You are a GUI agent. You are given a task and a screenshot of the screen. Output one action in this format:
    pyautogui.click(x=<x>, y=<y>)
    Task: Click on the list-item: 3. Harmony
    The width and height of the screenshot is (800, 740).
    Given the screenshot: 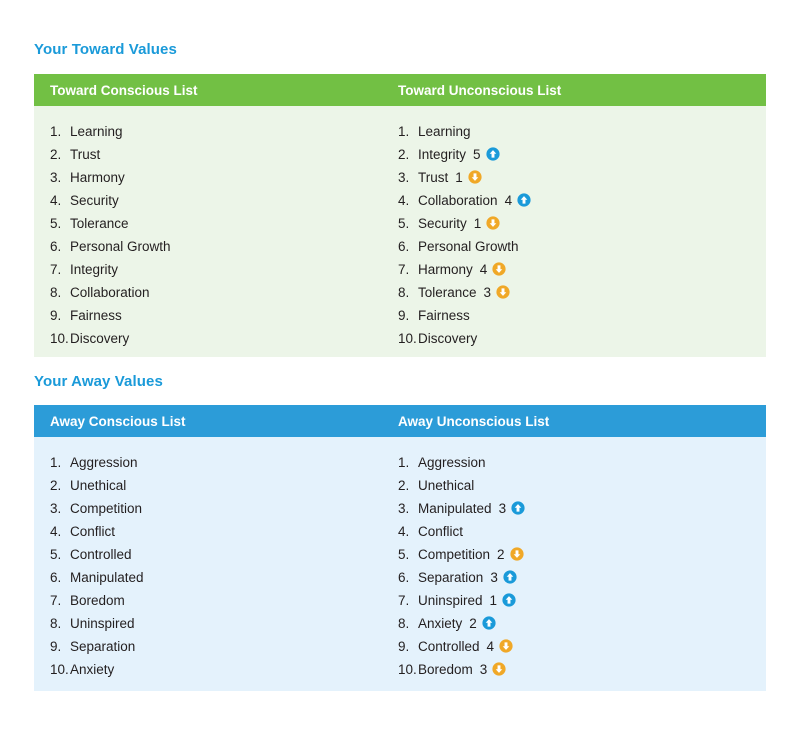 What is the action you would take?
    pyautogui.click(x=110, y=177)
    